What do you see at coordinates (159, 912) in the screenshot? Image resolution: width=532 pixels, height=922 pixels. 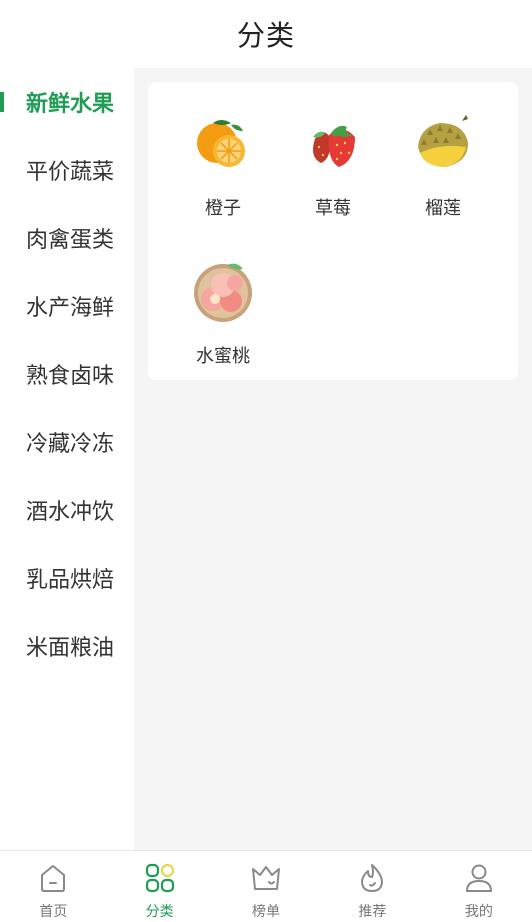 I see `tab-label: 分类` at bounding box center [159, 912].